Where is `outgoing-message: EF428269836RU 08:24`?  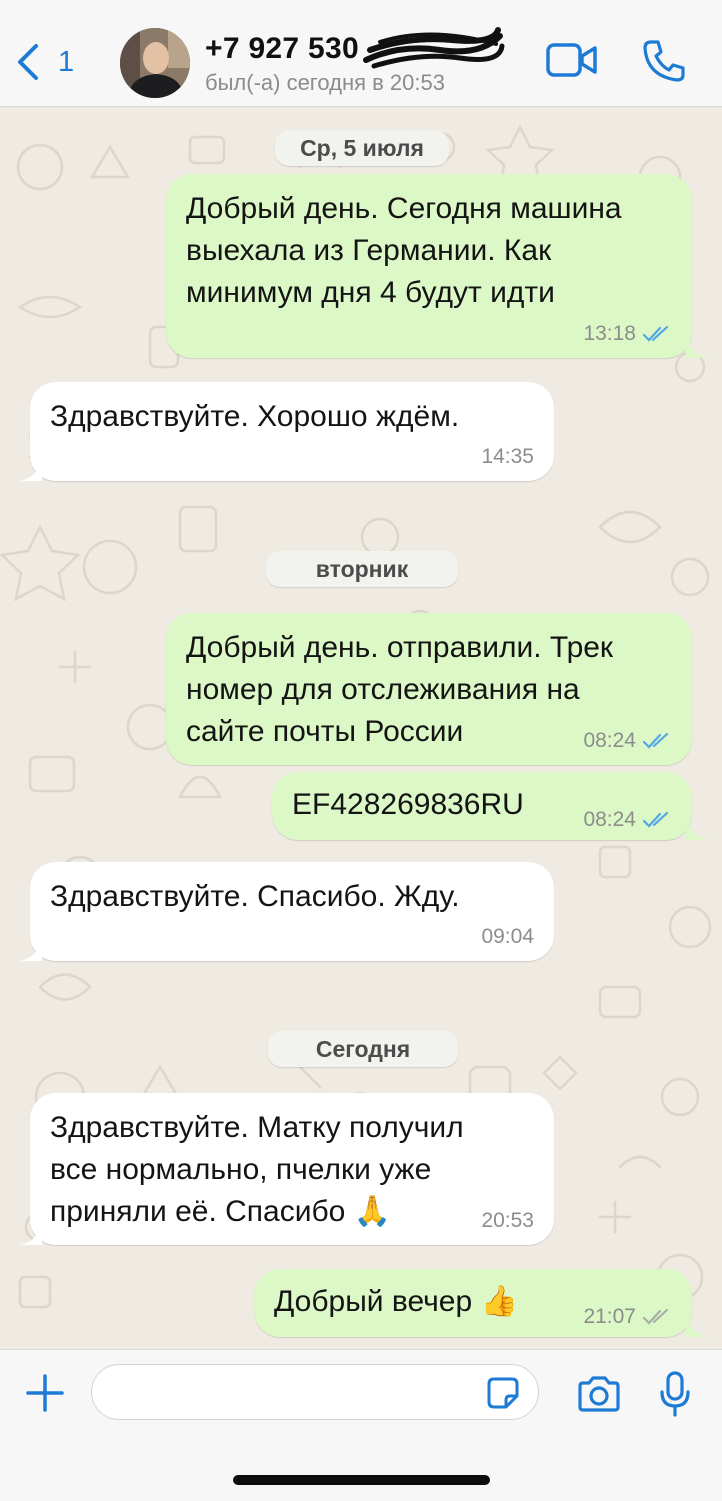
outgoing-message: EF428269836RU 08:24 is located at coordinates (482, 806).